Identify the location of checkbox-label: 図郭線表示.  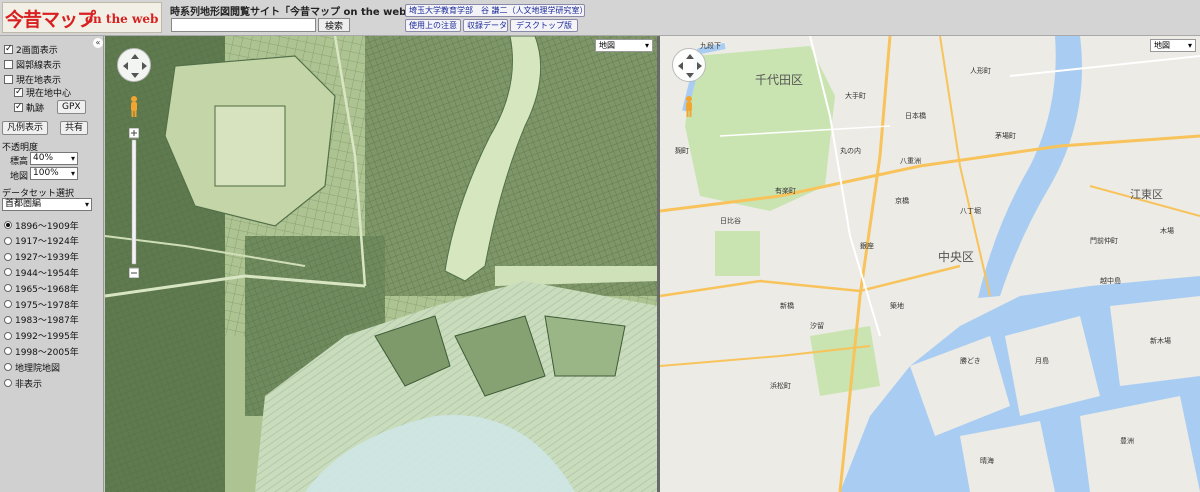
(39, 65).